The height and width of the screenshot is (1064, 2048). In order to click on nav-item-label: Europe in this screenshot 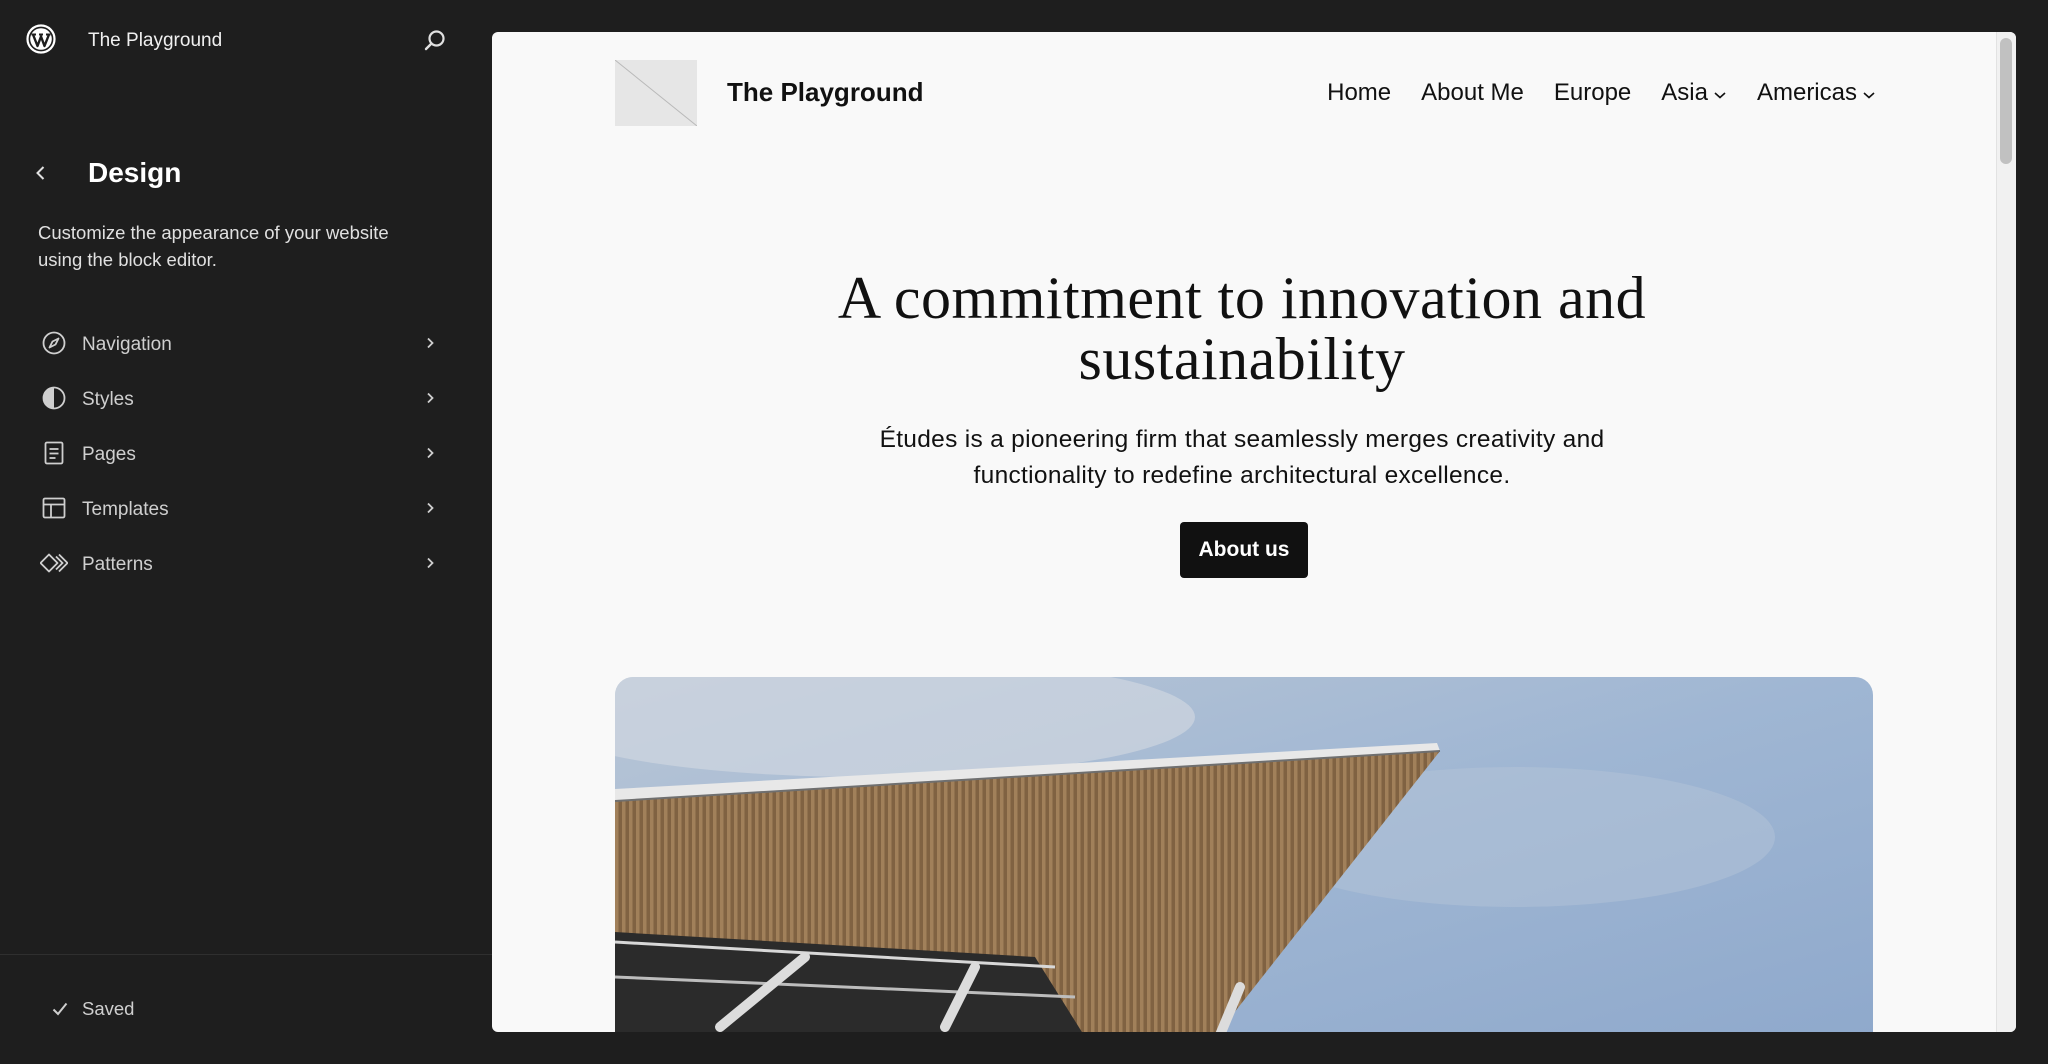, I will do `click(1592, 92)`.